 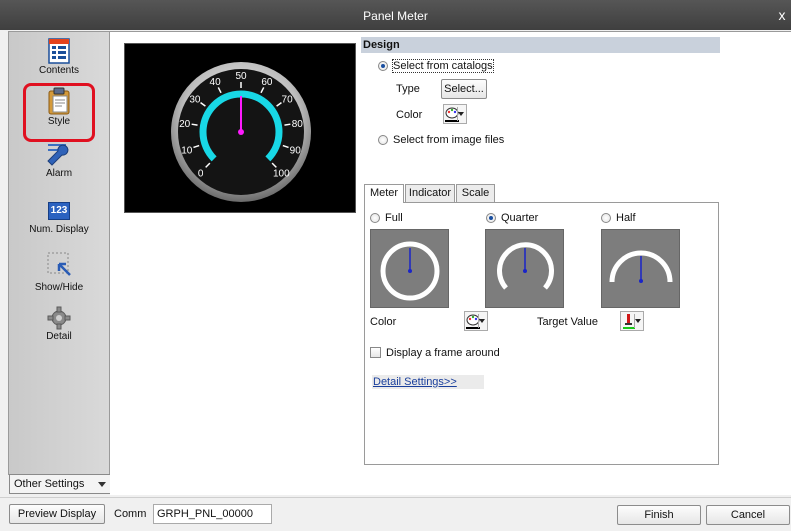 I want to click on quarter-meter-image, so click(x=525, y=266).